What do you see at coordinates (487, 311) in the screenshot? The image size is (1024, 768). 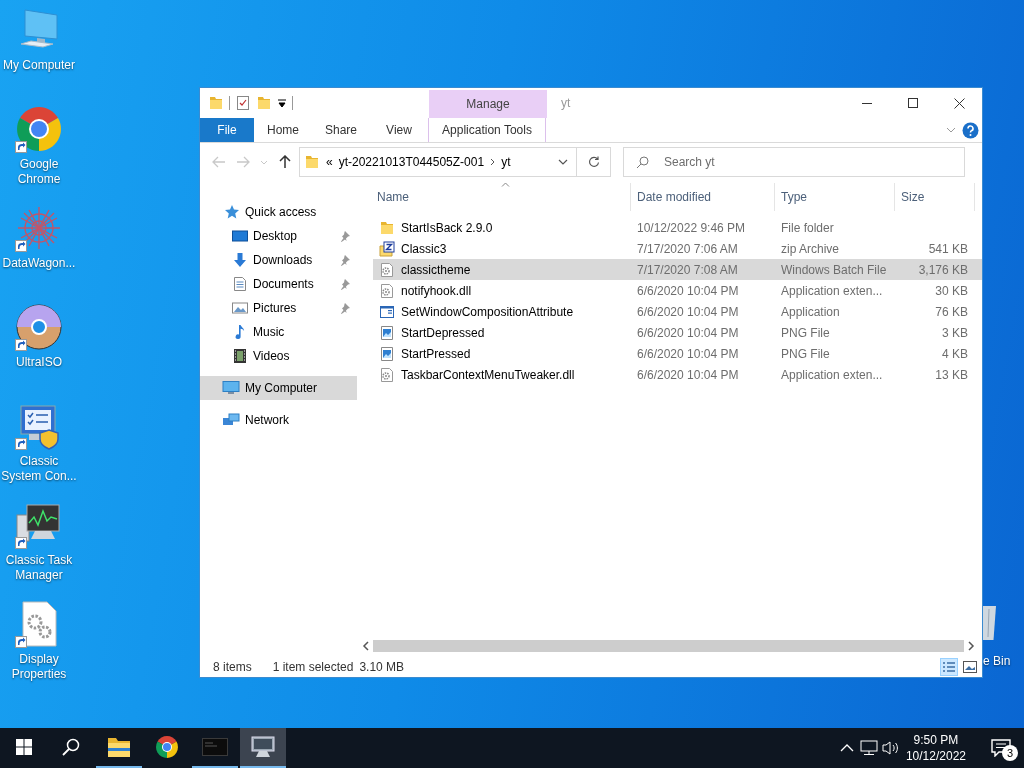 I see `file-name: SetWindowCompositionAttribute` at bounding box center [487, 311].